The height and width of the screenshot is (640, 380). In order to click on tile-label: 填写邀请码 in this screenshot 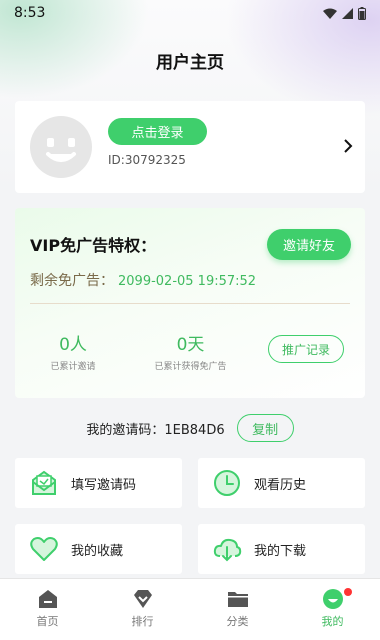, I will do `click(104, 485)`.